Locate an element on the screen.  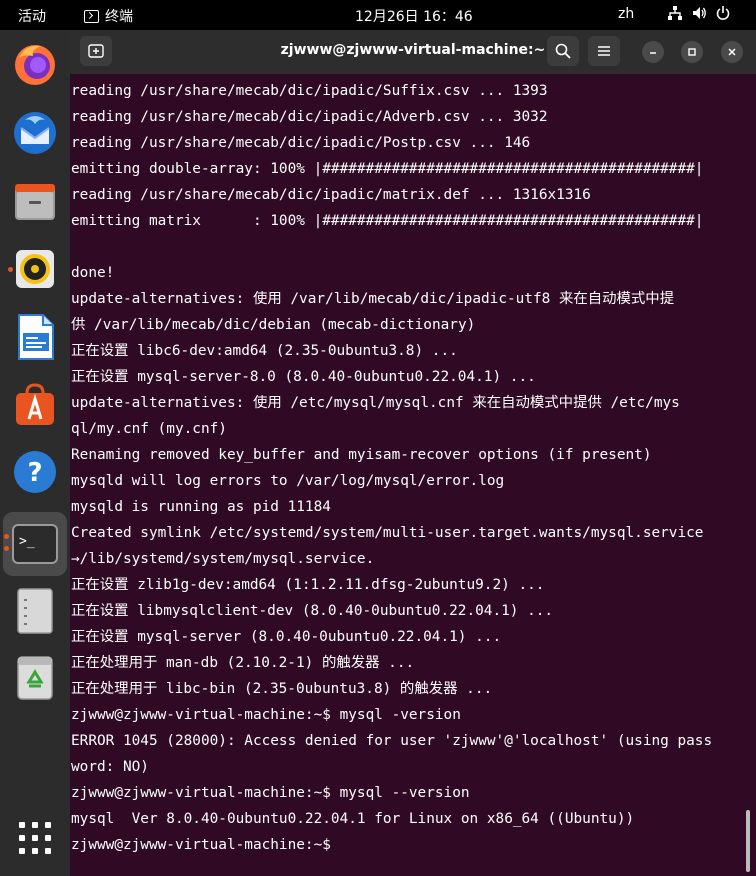
dock: ? >_ is located at coordinates (35, 453).